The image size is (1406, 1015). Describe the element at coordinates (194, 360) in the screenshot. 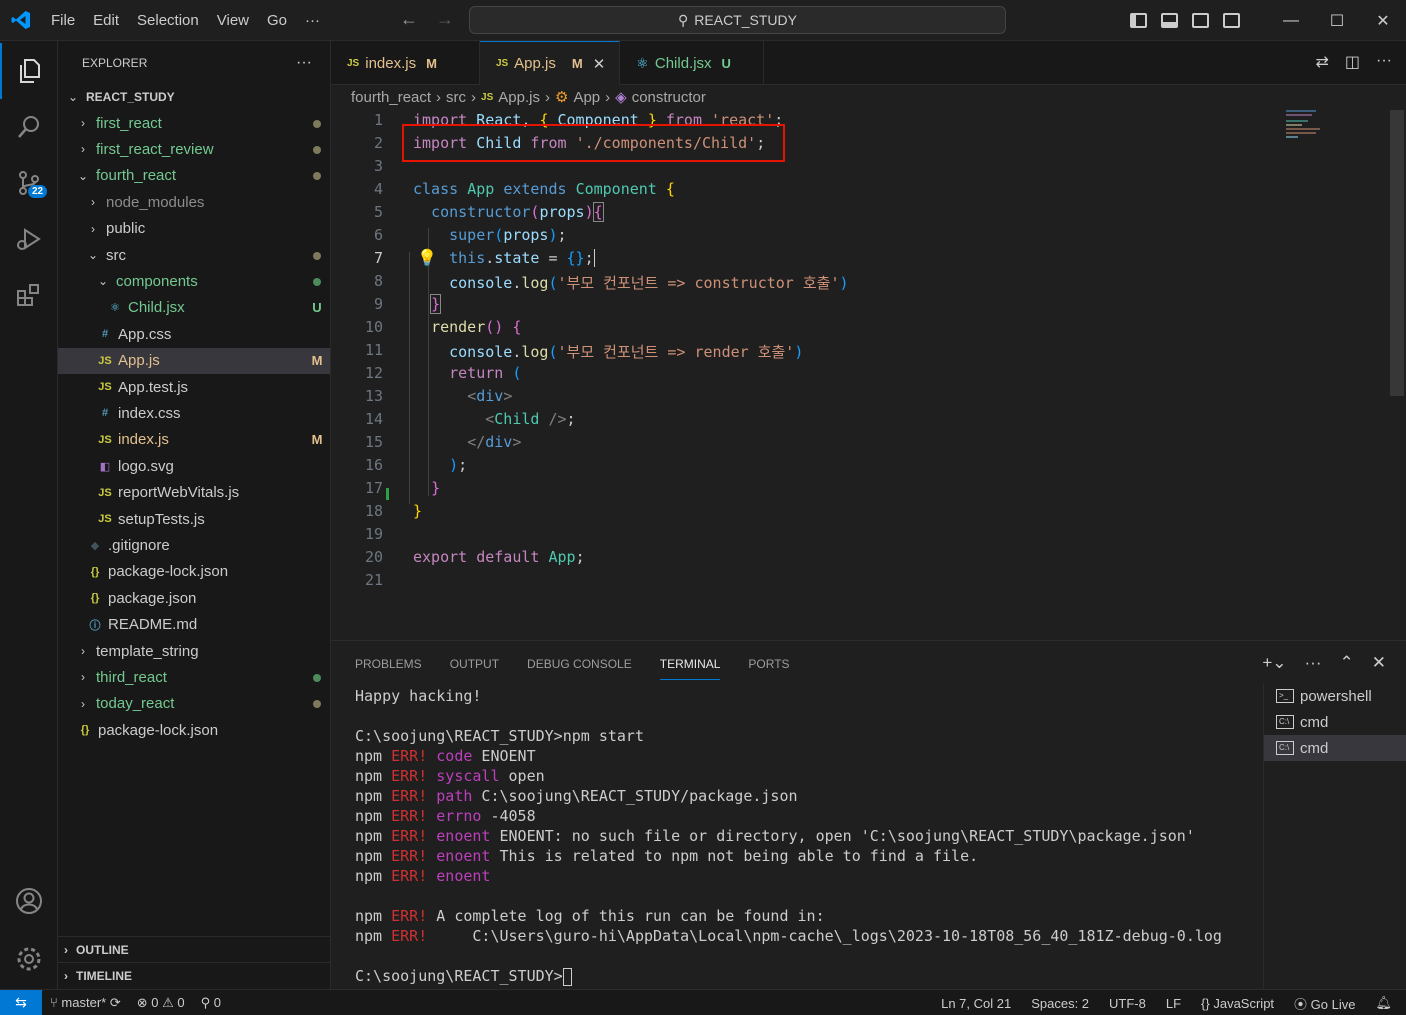

I see `tree-file: JS App.js M` at that location.